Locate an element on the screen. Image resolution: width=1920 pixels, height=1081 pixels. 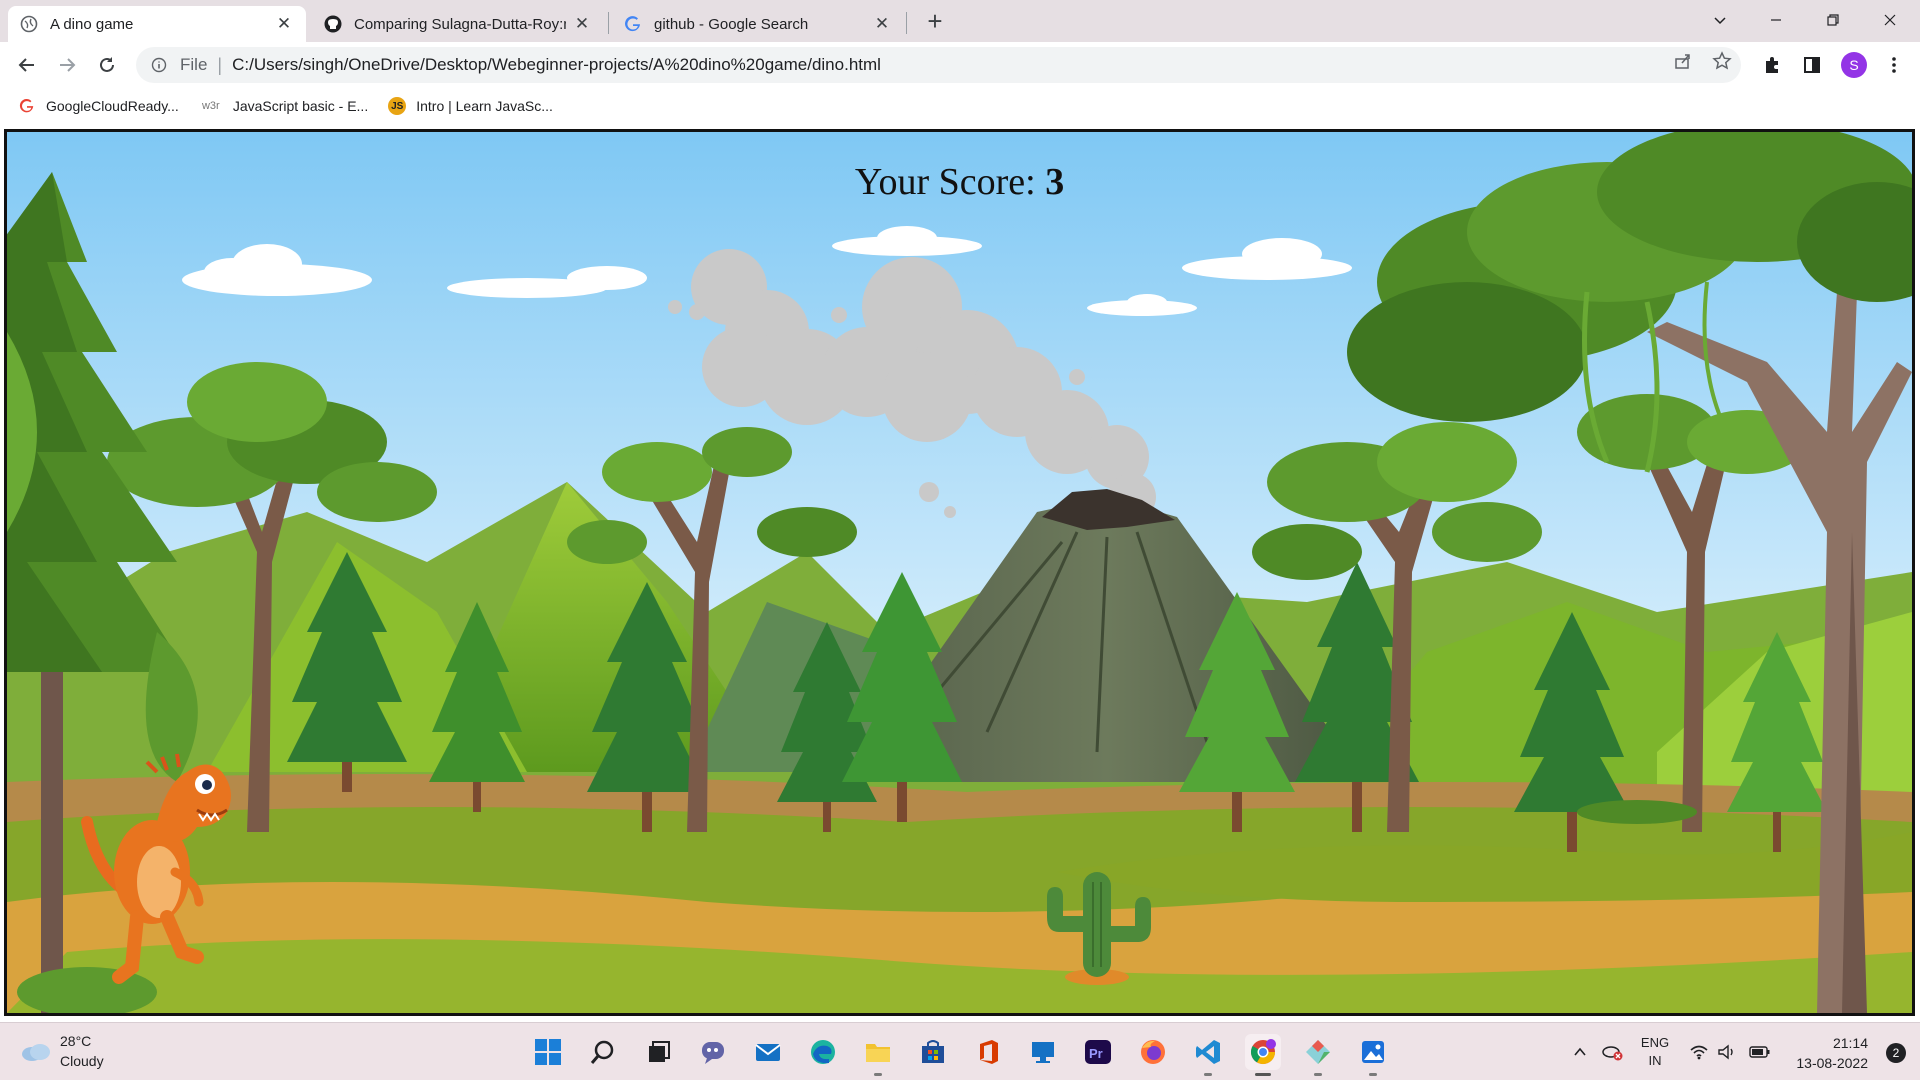
restore-button is located at coordinates (1833, 20).